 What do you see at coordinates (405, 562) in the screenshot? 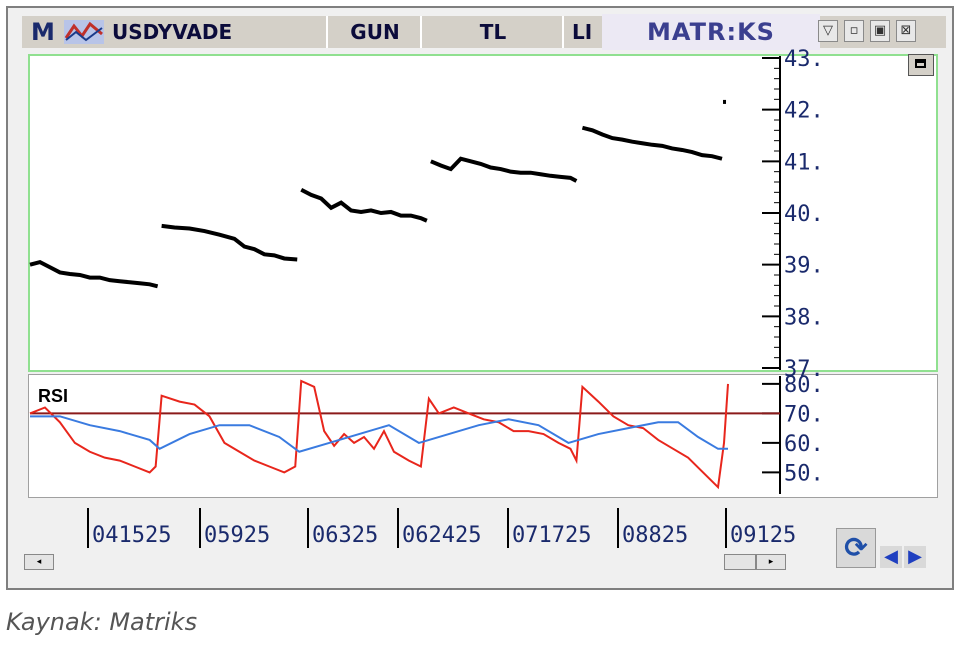
I see `horizontal-scrollbar: ◂ ▸` at bounding box center [405, 562].